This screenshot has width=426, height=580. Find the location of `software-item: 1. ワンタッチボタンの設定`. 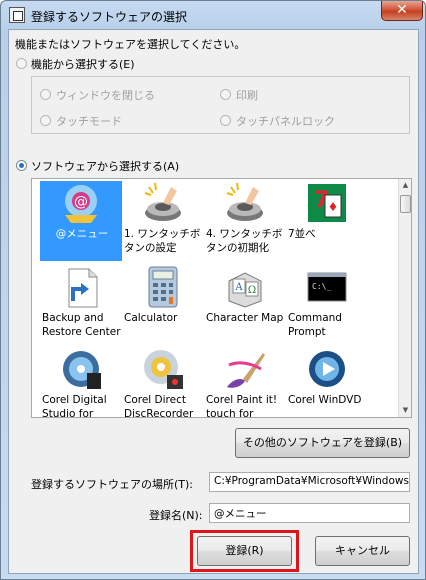

software-item: 1. ワンタッチボタンの設定 is located at coordinates (163, 220).